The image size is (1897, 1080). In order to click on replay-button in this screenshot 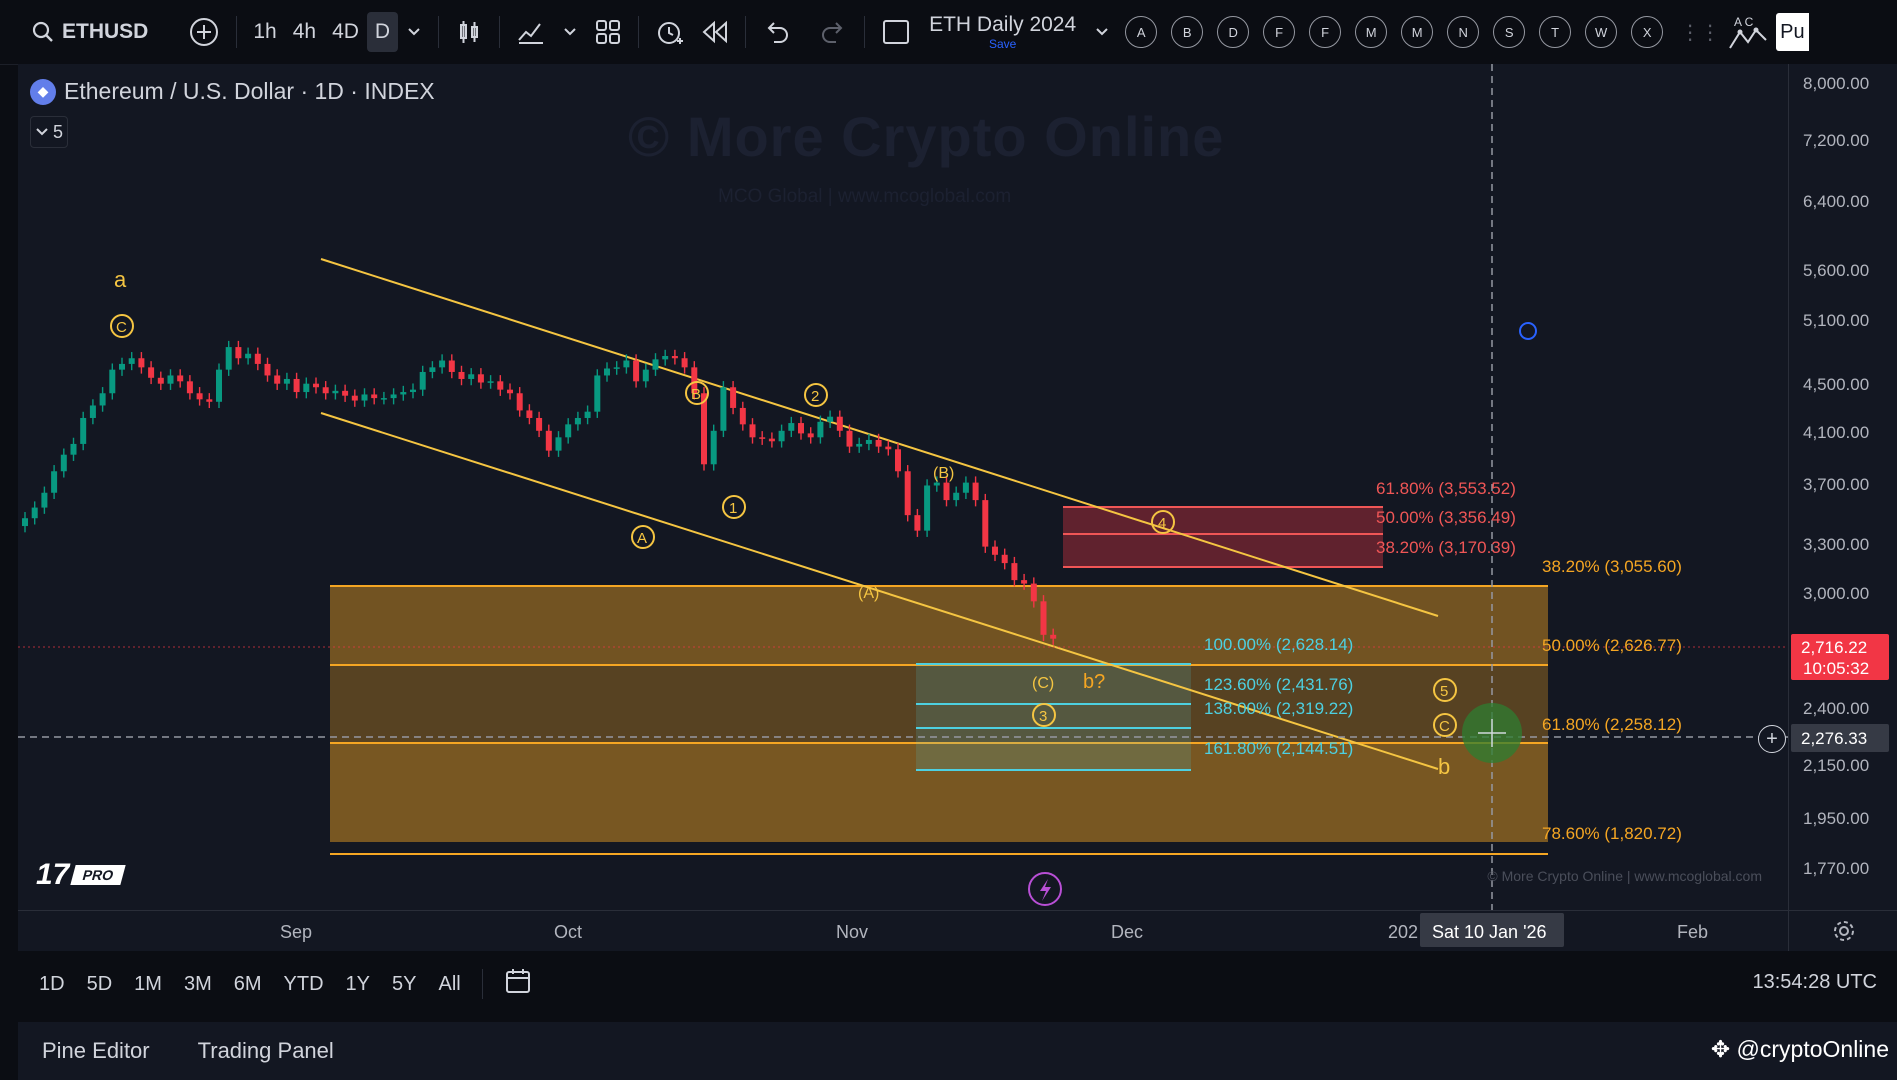, I will do `click(715, 32)`.